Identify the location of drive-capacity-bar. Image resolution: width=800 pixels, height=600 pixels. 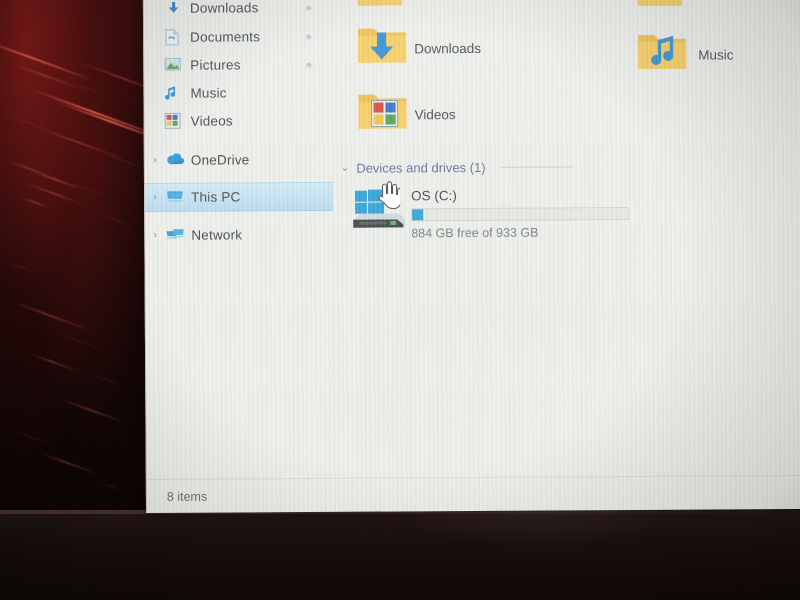
(520, 214).